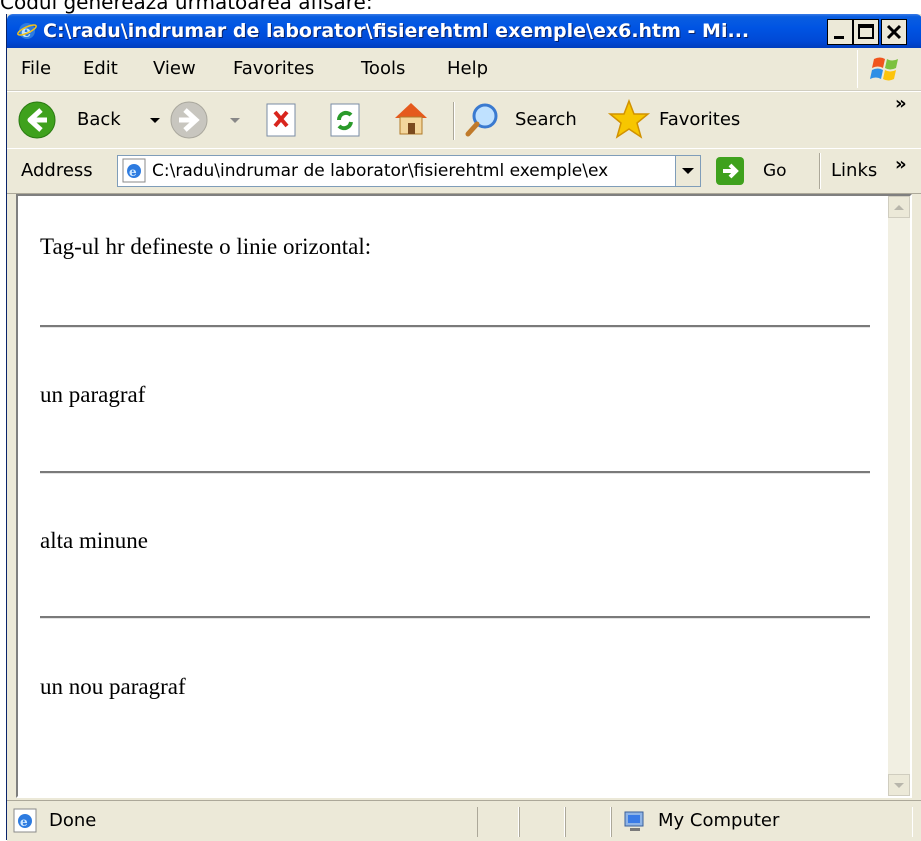 This screenshot has height=841, width=921. What do you see at coordinates (209, 120) in the screenshot?
I see `forward-button` at bounding box center [209, 120].